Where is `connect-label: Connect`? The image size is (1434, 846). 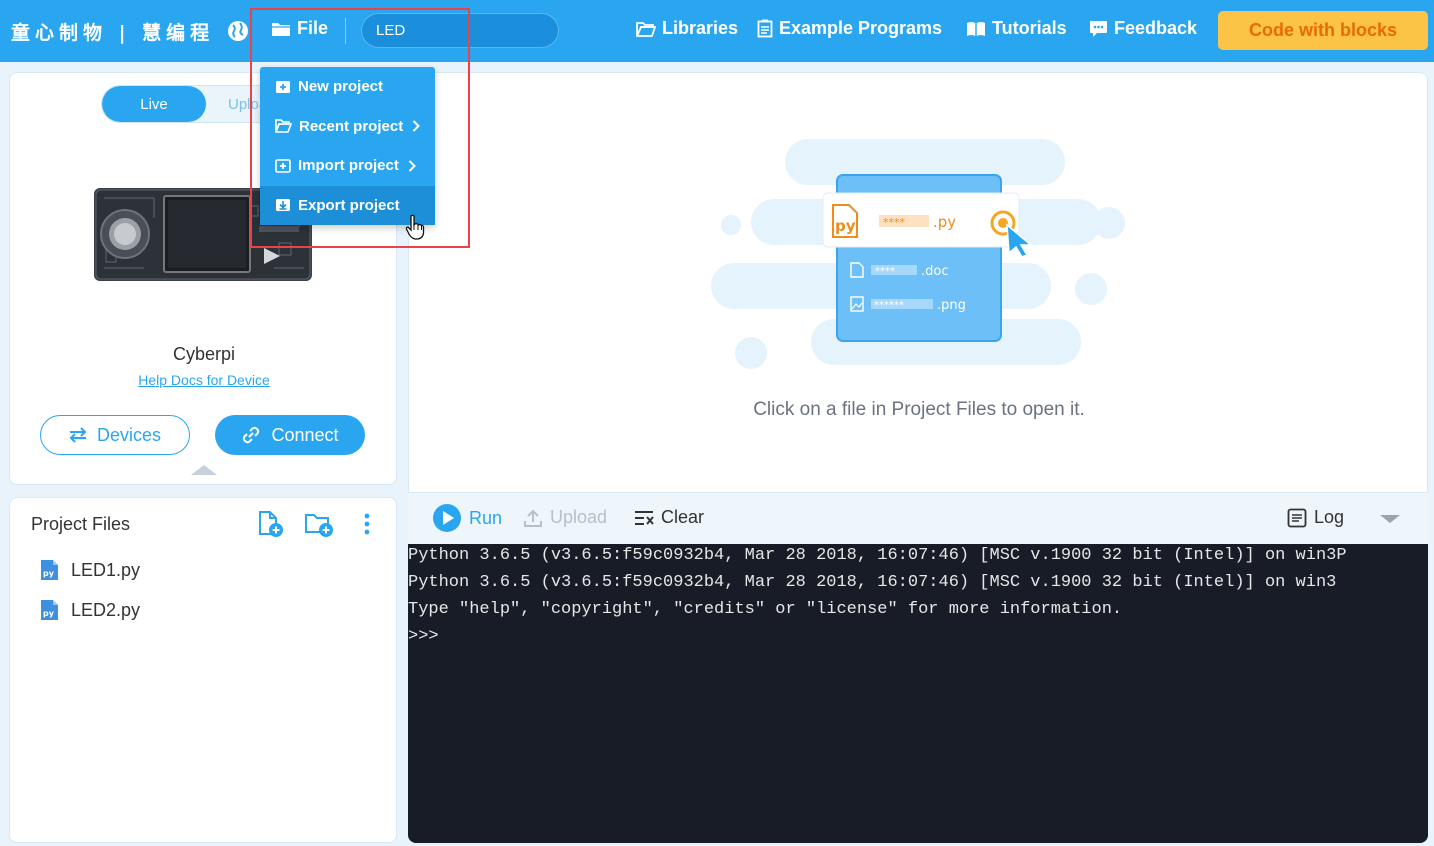
connect-label: Connect is located at coordinates (305, 434).